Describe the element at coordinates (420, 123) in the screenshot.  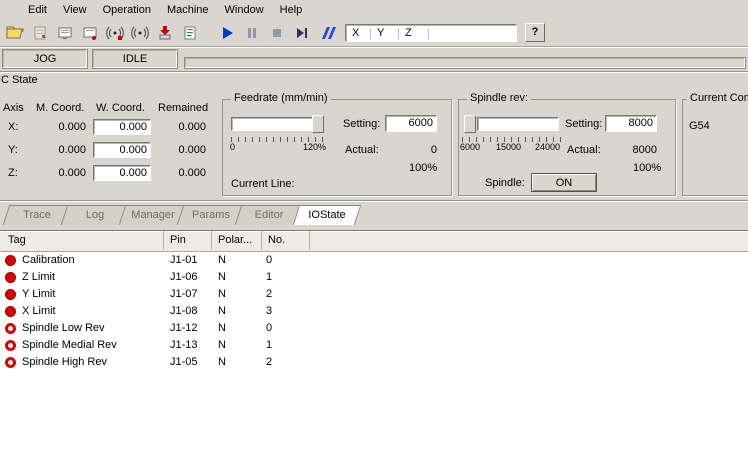
I see `feedrate-setting-value: 6000` at that location.